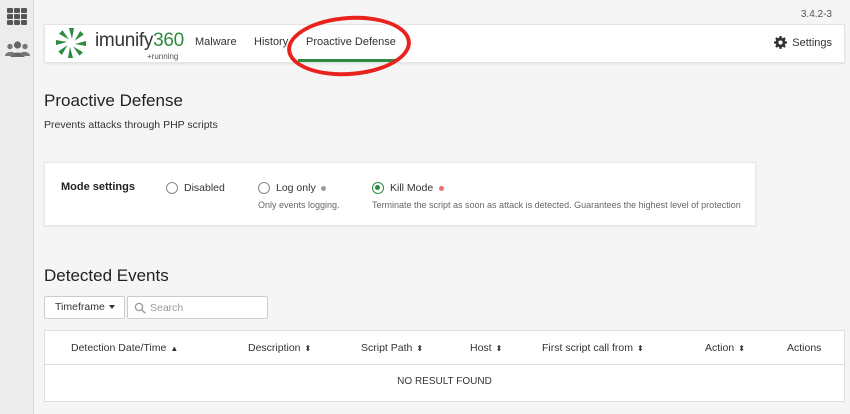  What do you see at coordinates (441, 188) in the screenshot?
I see `kill-mode-status-dot` at bounding box center [441, 188].